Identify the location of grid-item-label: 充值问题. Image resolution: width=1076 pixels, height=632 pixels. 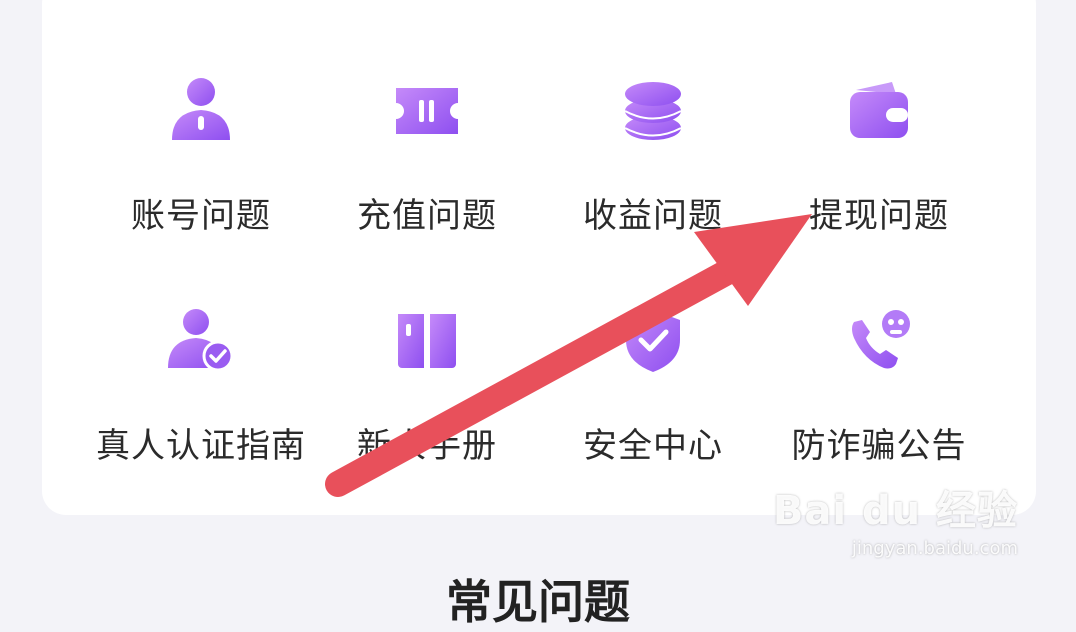
(427, 216).